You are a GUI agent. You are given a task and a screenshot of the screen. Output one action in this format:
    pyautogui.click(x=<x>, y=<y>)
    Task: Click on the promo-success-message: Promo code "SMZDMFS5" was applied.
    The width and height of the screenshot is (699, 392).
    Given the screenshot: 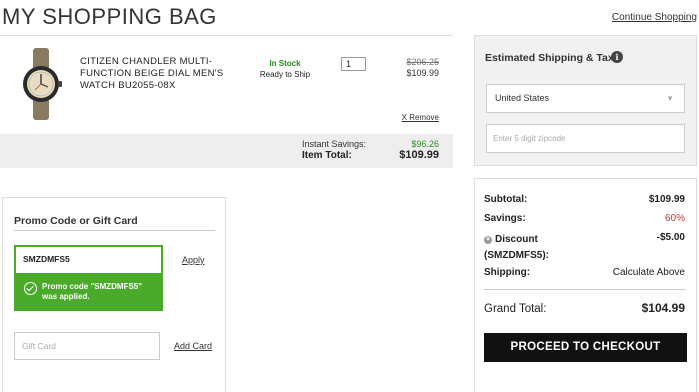 What is the action you would take?
    pyautogui.click(x=88, y=292)
    